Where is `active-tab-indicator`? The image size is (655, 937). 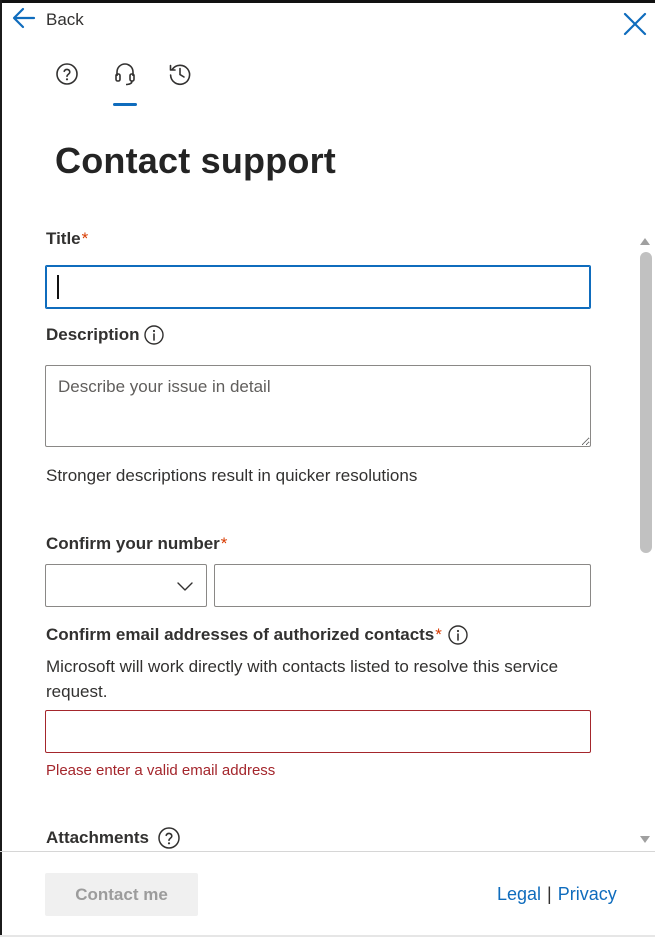
active-tab-indicator is located at coordinates (125, 104).